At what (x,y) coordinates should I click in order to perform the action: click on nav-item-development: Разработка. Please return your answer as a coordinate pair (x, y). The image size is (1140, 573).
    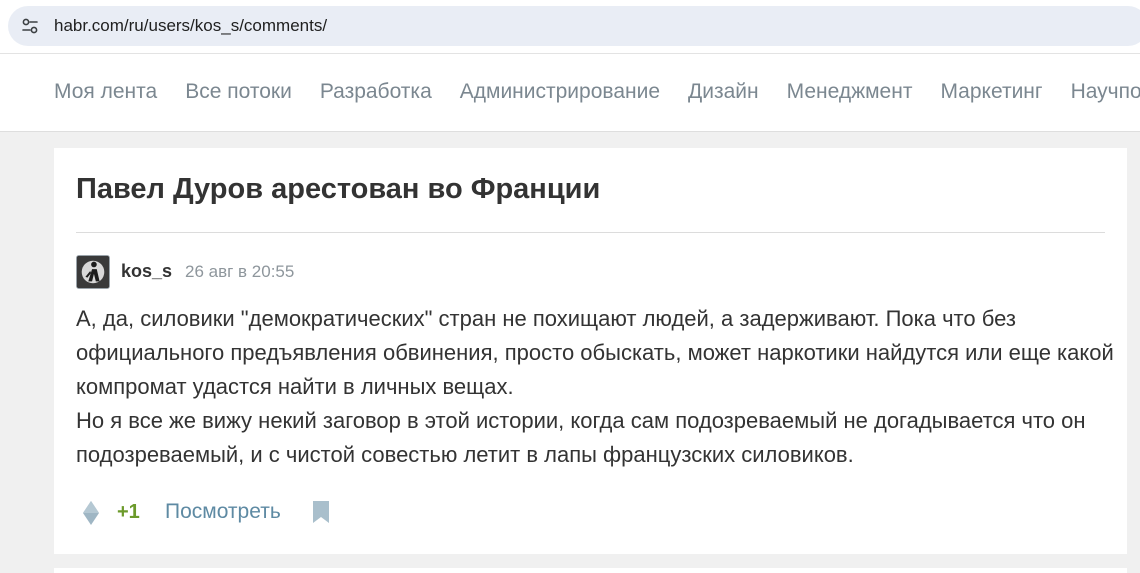
    Looking at the image, I should click on (376, 92).